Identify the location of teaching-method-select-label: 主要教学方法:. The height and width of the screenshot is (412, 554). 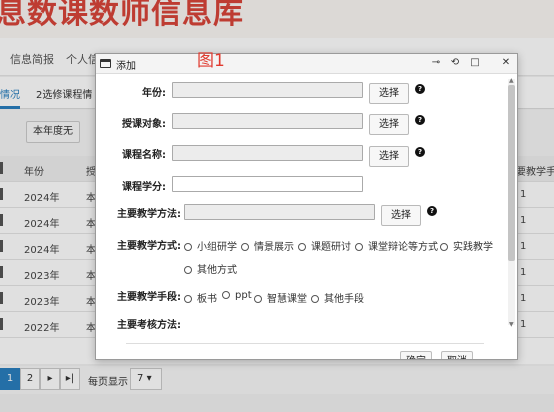
(149, 214).